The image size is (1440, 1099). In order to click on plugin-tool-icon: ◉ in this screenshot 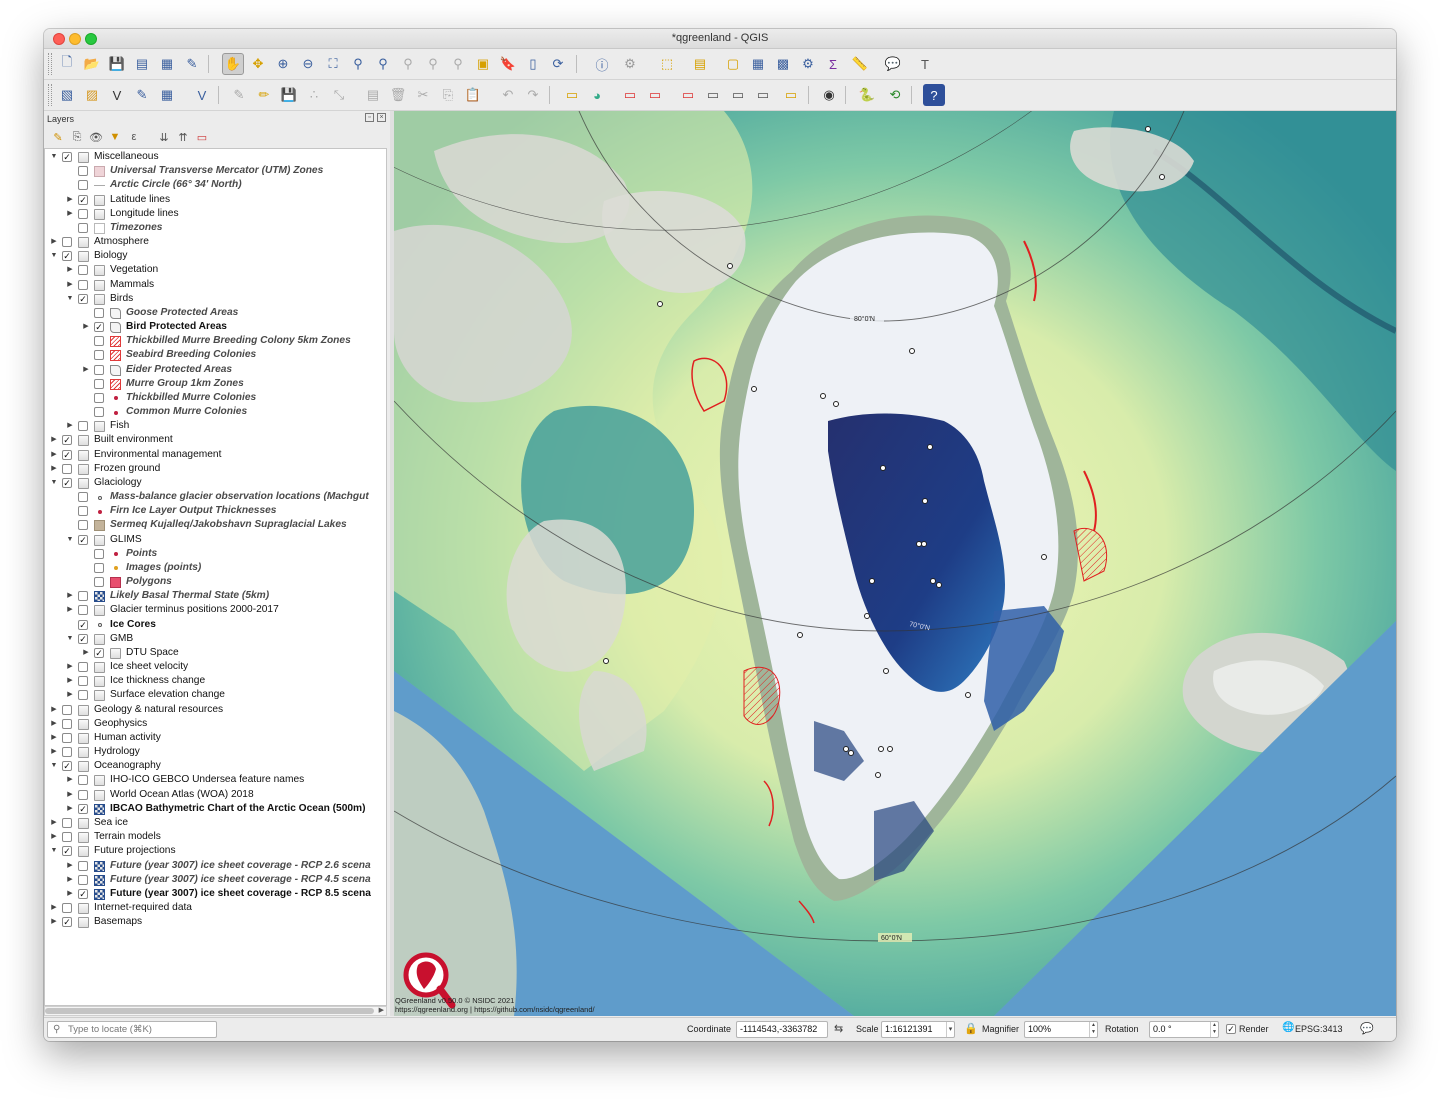, I will do `click(829, 95)`.